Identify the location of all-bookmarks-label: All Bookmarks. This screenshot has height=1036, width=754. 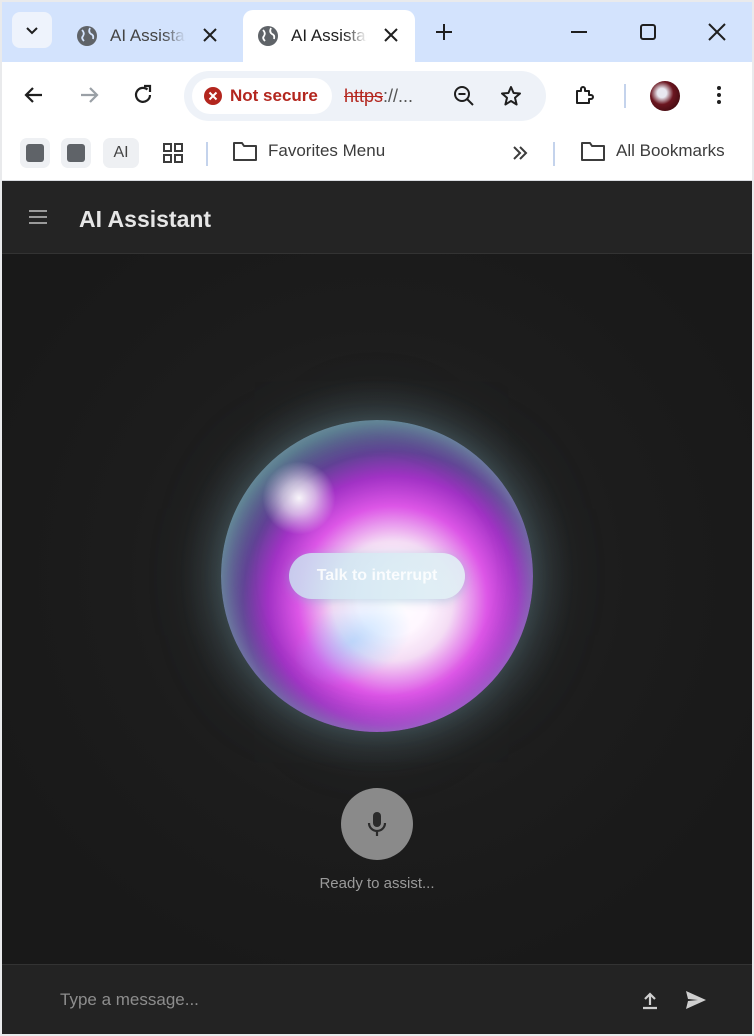
(670, 150).